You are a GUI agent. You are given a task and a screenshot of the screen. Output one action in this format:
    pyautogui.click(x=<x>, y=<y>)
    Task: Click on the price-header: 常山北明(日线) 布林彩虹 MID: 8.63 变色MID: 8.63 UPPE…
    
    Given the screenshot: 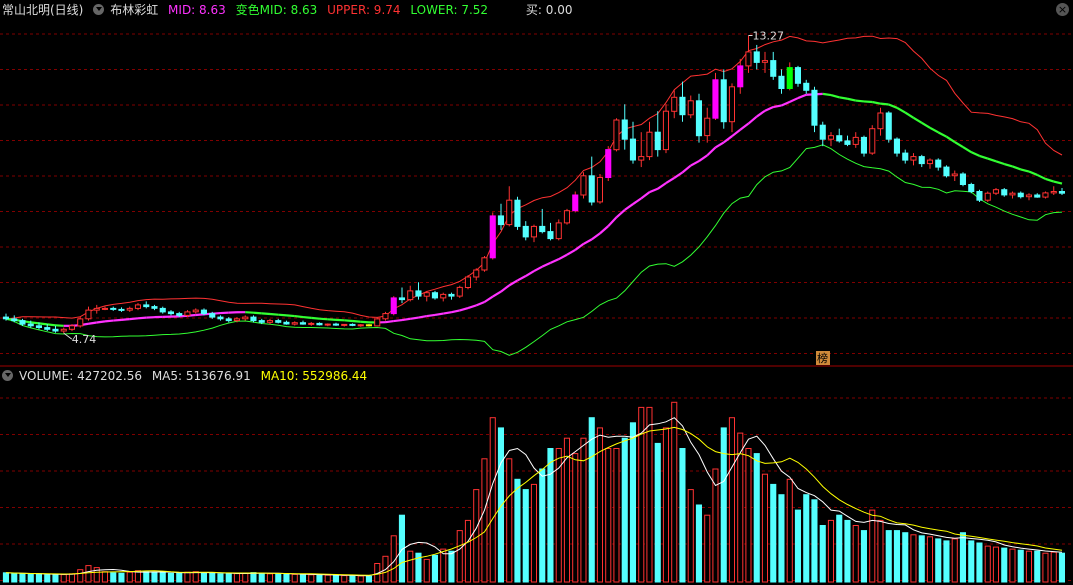 What is the action you would take?
    pyautogui.click(x=290, y=10)
    